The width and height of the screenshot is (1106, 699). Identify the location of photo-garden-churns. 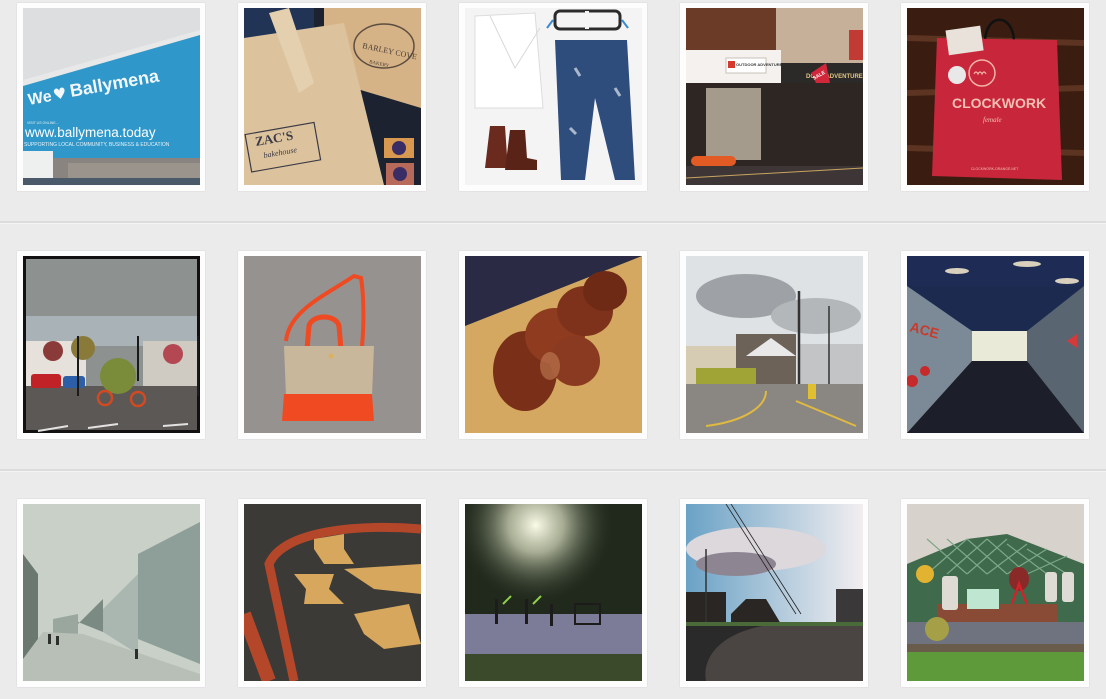
(995, 592).